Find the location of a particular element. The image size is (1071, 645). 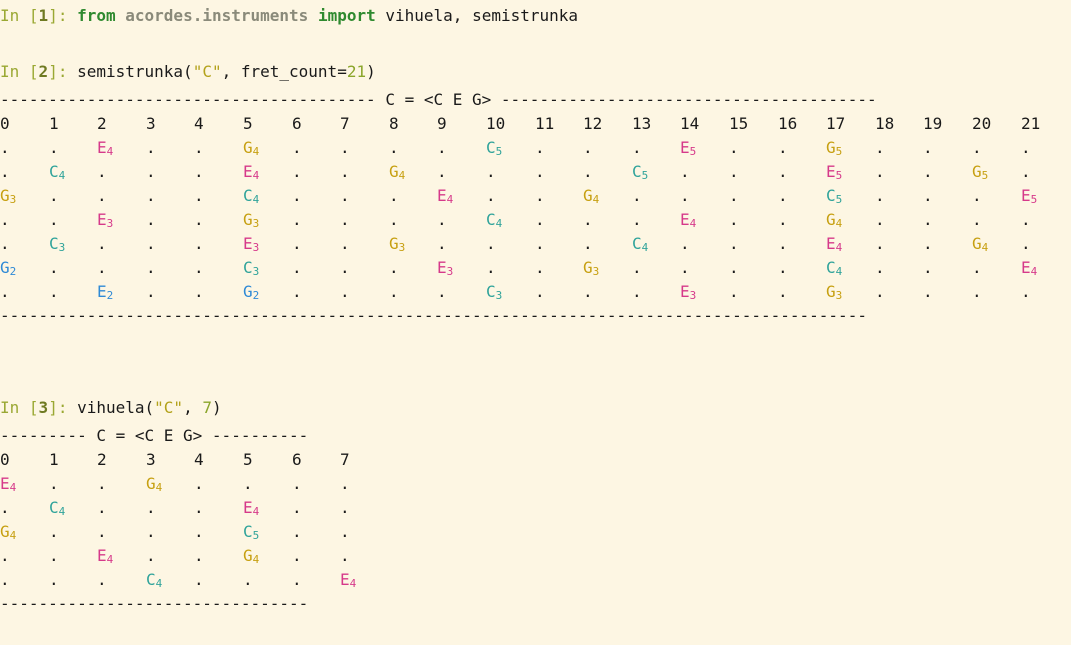

code-token: , fret_count= is located at coordinates (284, 71).